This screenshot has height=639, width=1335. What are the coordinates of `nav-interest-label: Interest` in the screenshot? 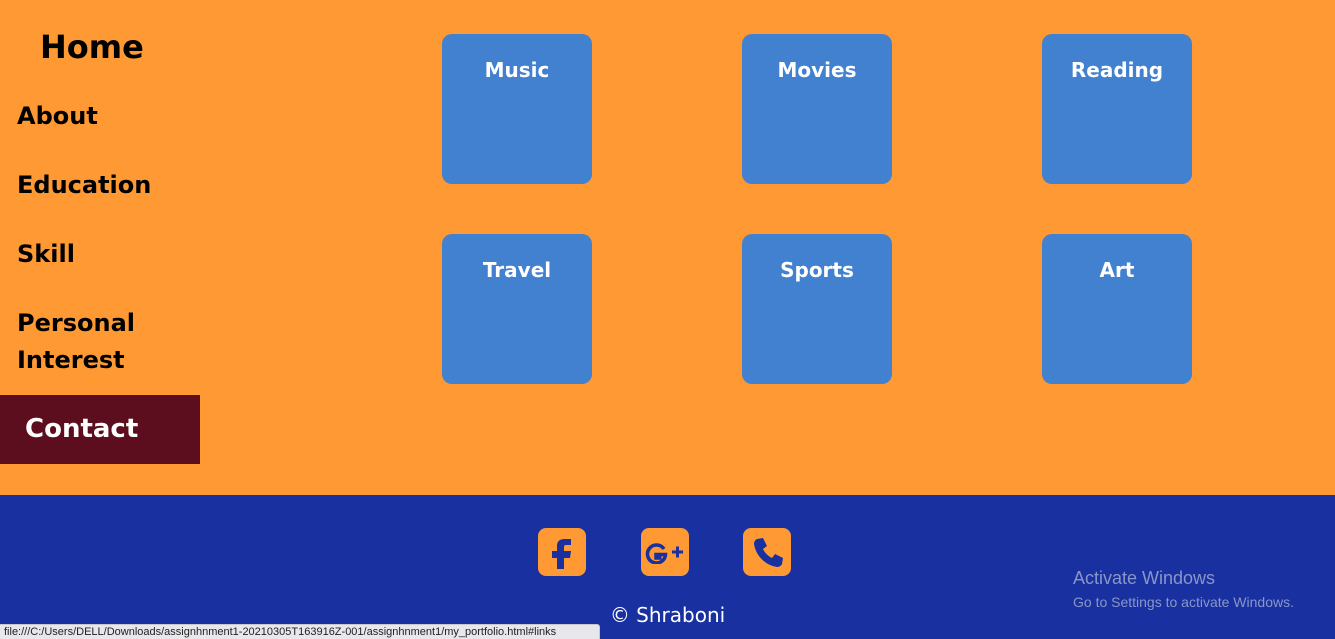 It's located at (71, 360).